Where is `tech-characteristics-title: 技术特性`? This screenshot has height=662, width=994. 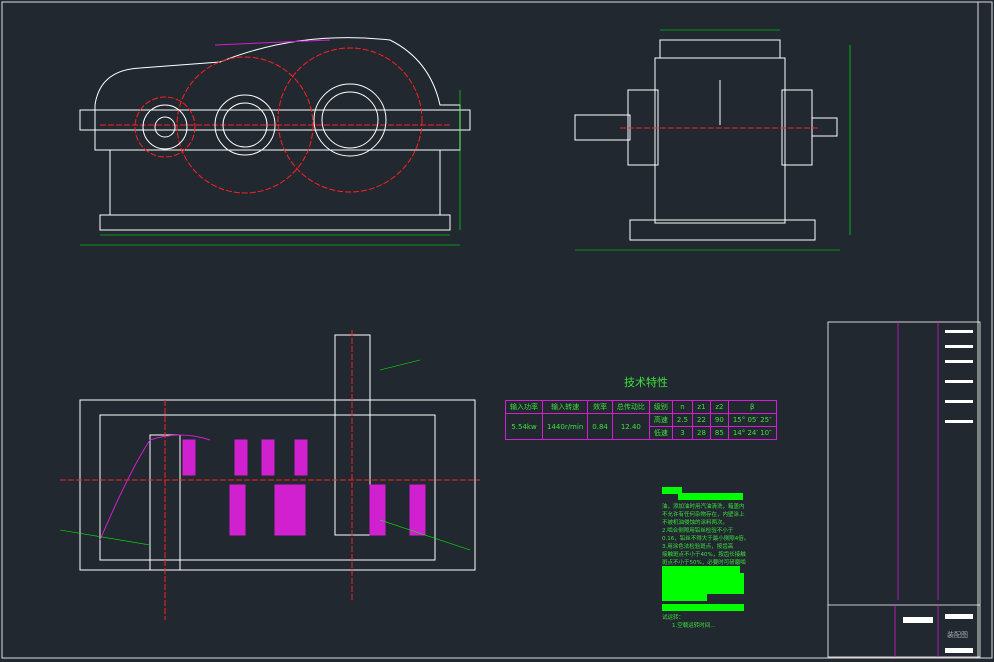 tech-characteristics-title: 技术特性 is located at coordinates (646, 382).